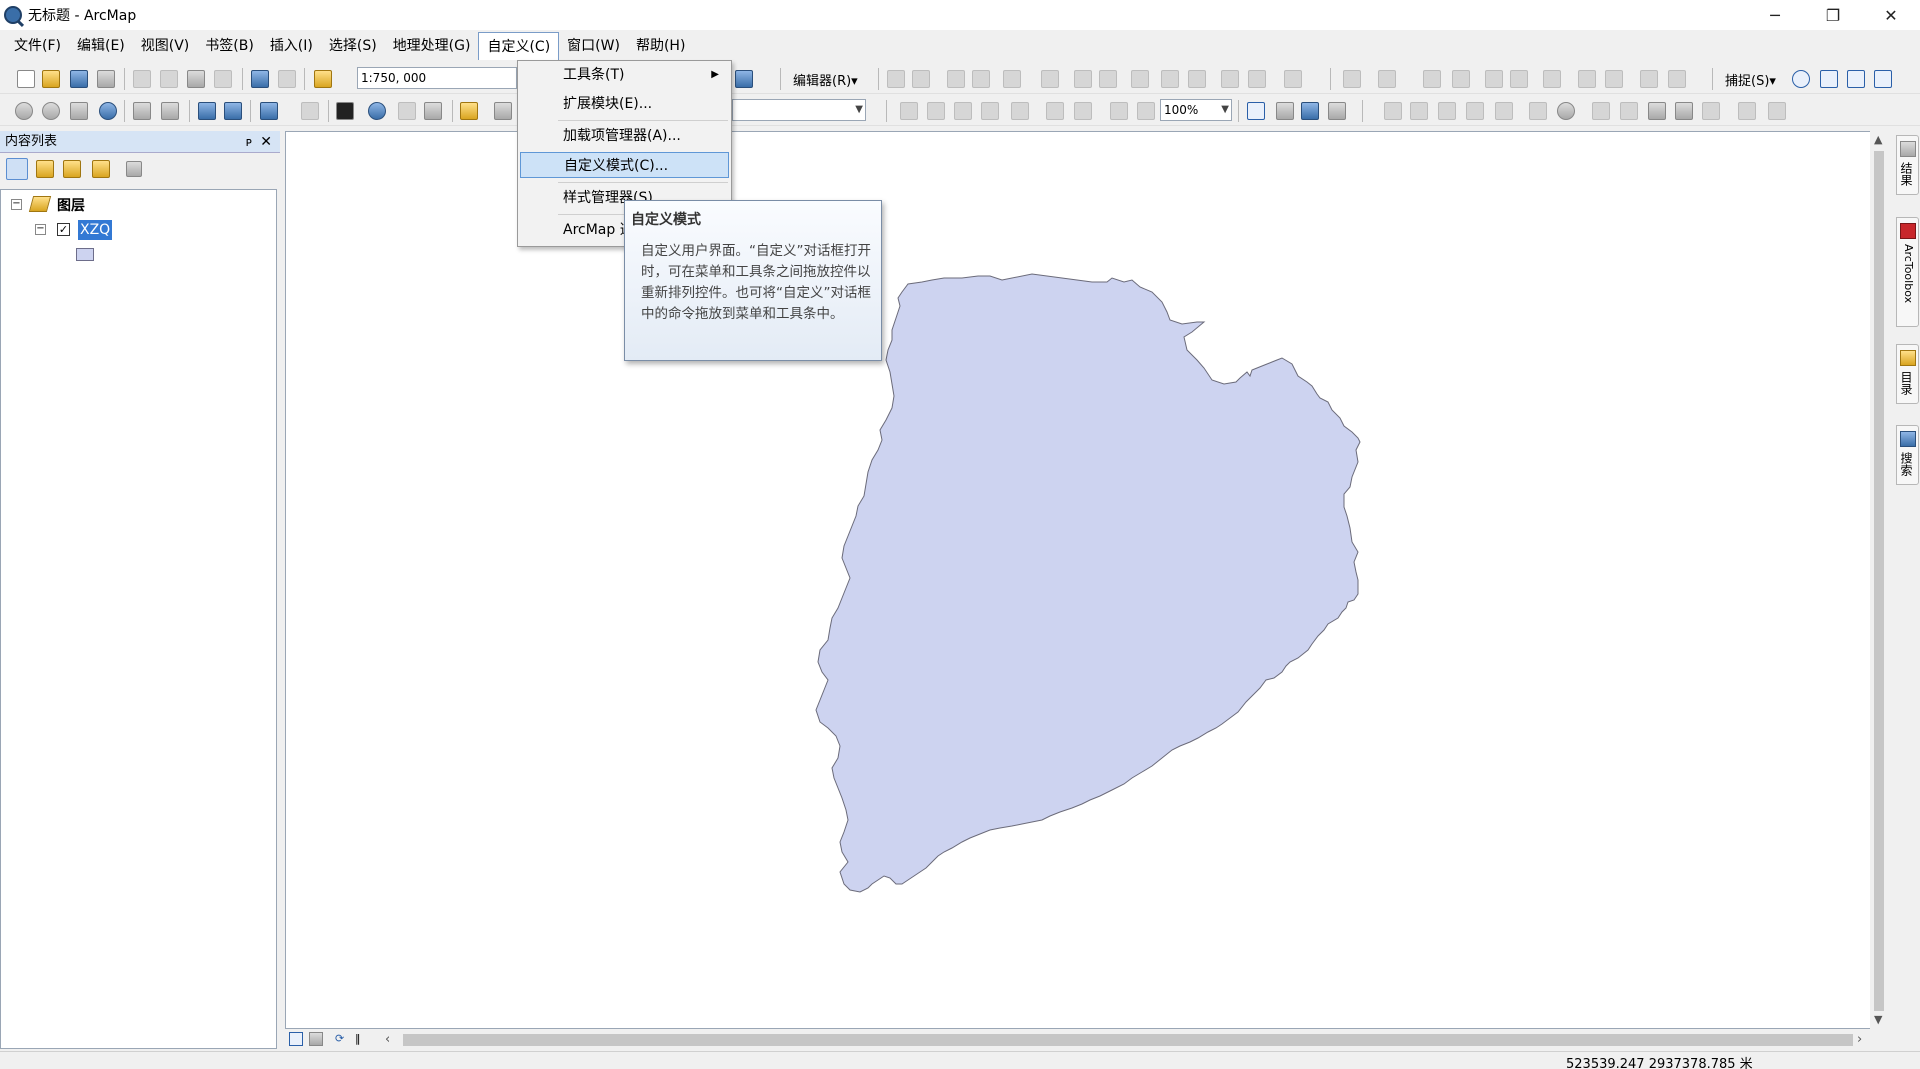  I want to click on redo-icon, so click(287, 79).